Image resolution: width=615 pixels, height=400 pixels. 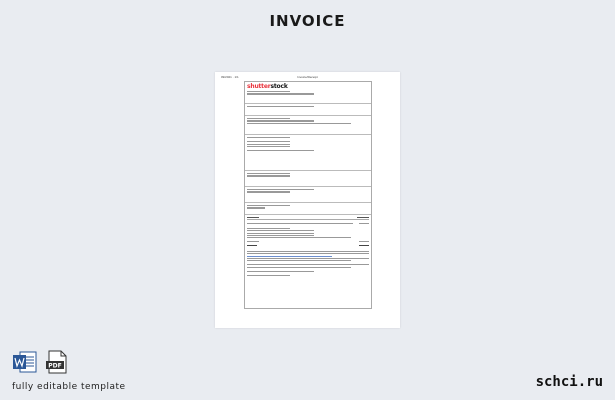 I want to click on bill-to-section, so click(x=308, y=153).